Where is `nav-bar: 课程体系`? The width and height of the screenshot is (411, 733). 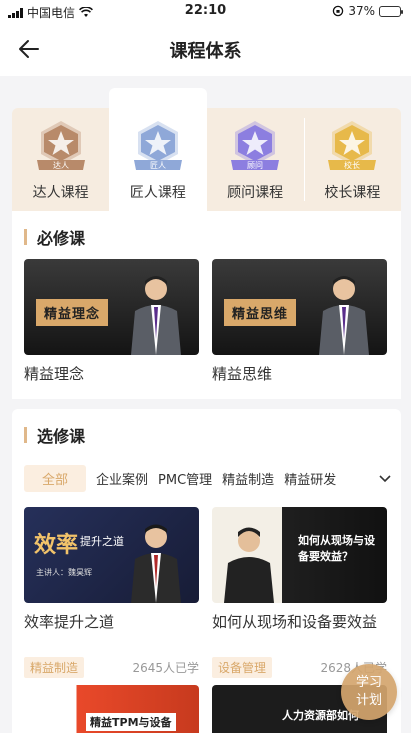 nav-bar: 课程体系 is located at coordinates (205, 49).